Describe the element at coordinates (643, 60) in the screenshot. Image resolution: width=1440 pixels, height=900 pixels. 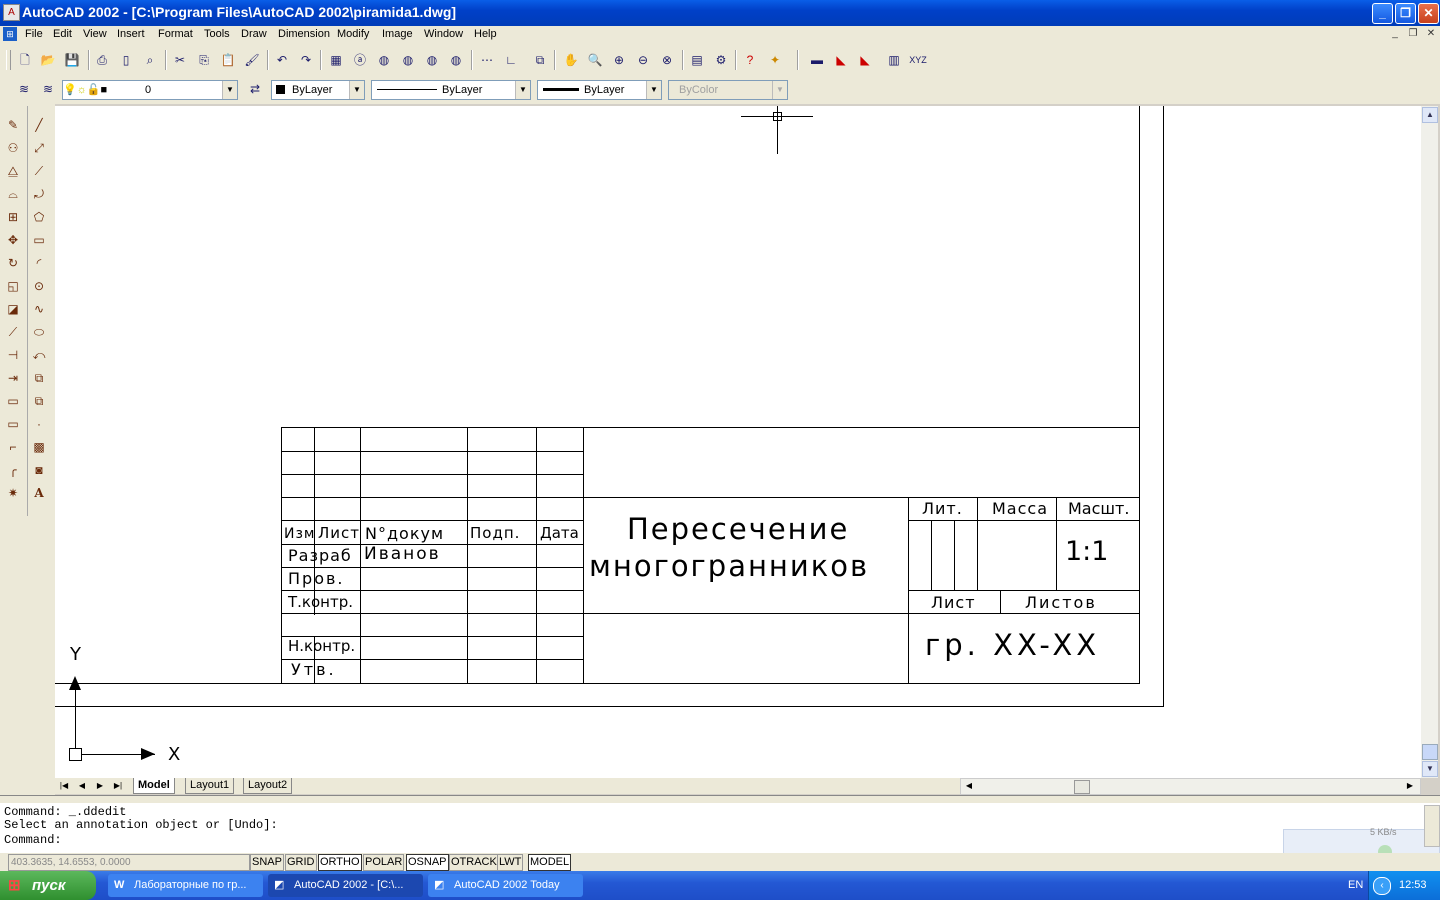
I see `zoom-previous-icon: ⊖` at that location.